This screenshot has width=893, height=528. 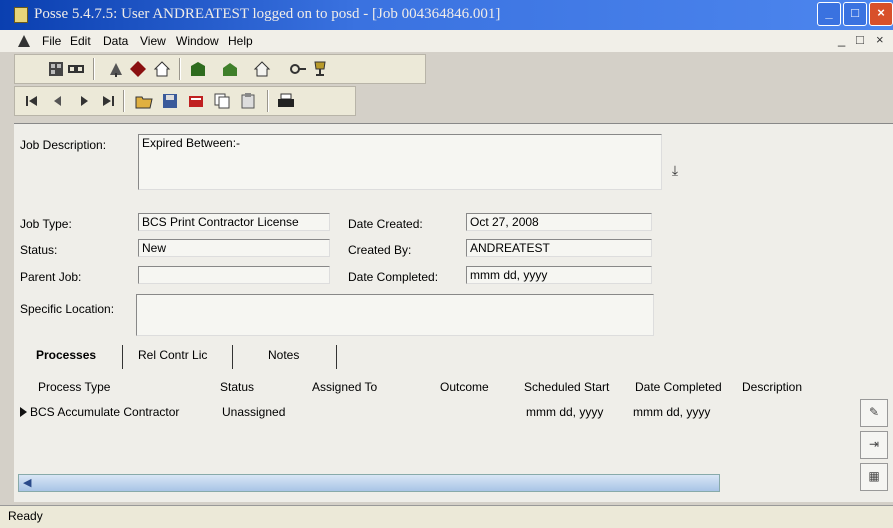 What do you see at coordinates (51, 277) in the screenshot?
I see `parent-job-label: Parent Job:` at bounding box center [51, 277].